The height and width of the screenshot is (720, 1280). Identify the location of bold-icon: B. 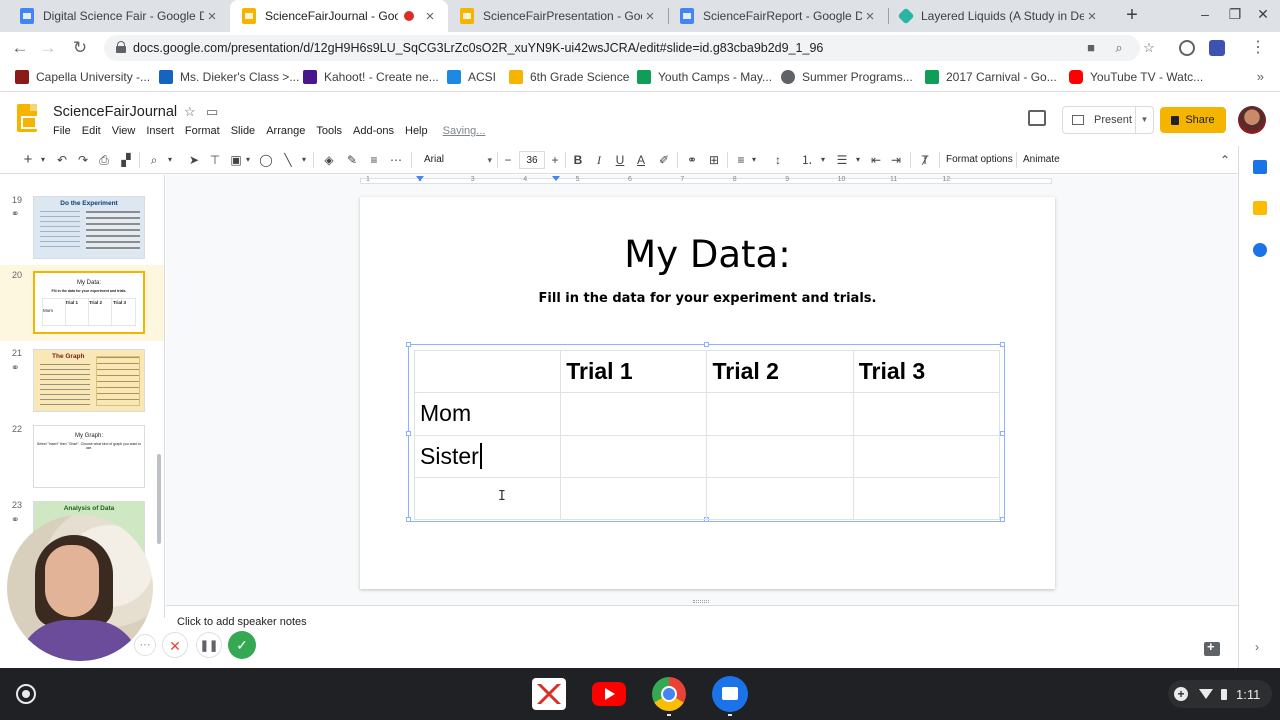
(578, 160).